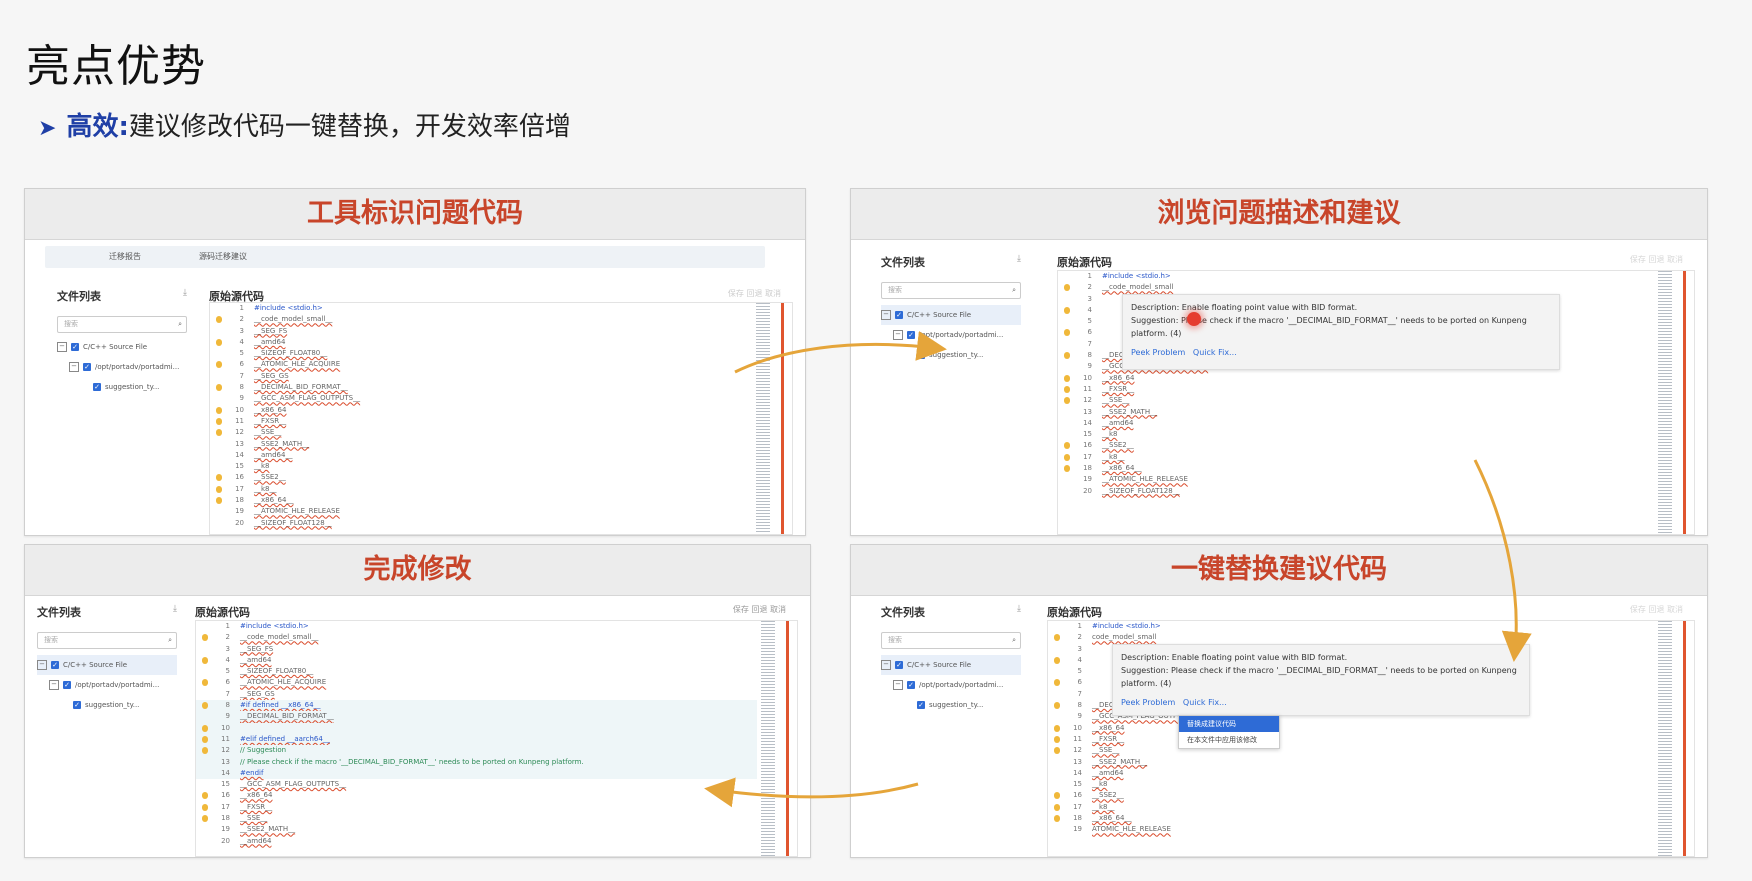 The image size is (1752, 881). Describe the element at coordinates (1229, 740) in the screenshot. I see `menu-item-apply-file: 在本文件中应用该修改` at that location.